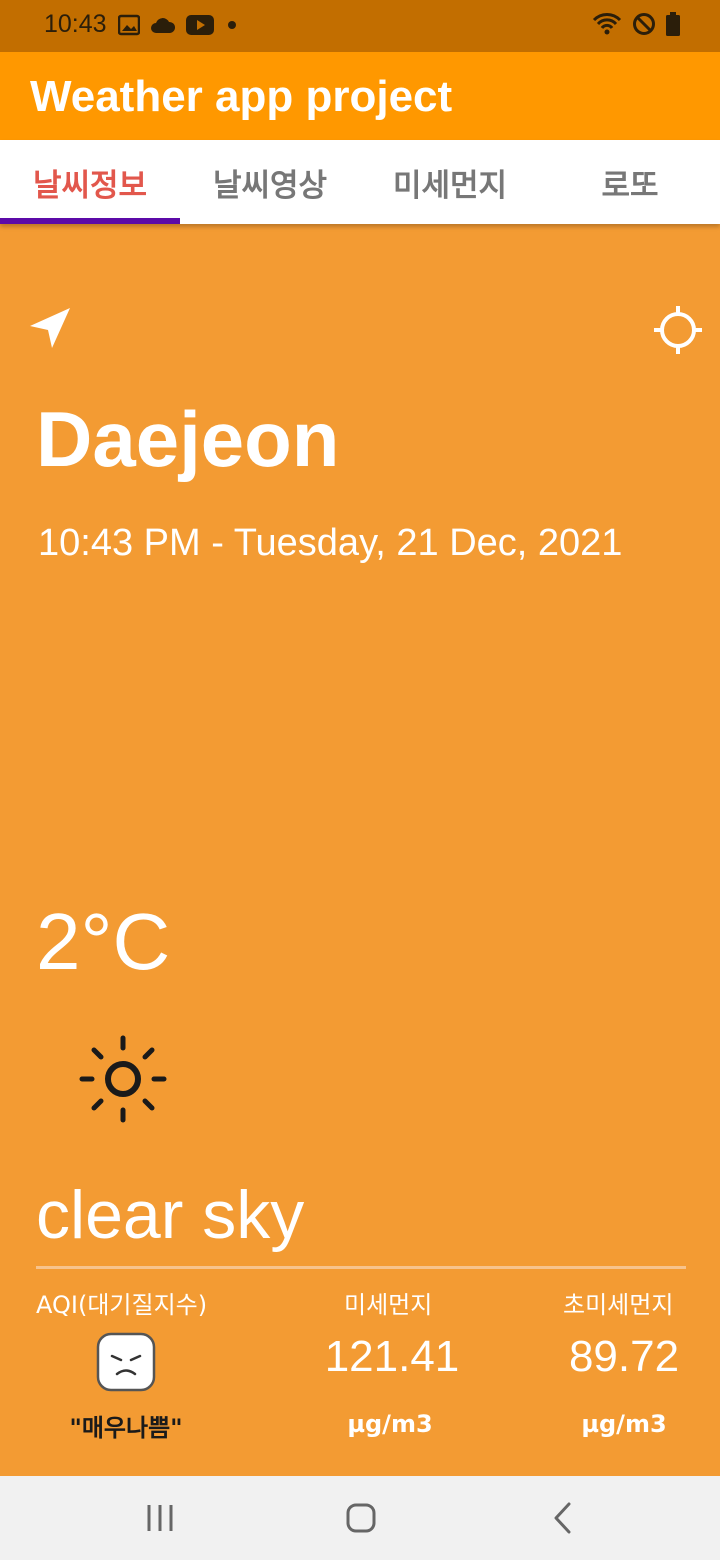 This screenshot has width=720, height=1560. Describe the element at coordinates (200, 25) in the screenshot. I see `youtube-icon` at that location.